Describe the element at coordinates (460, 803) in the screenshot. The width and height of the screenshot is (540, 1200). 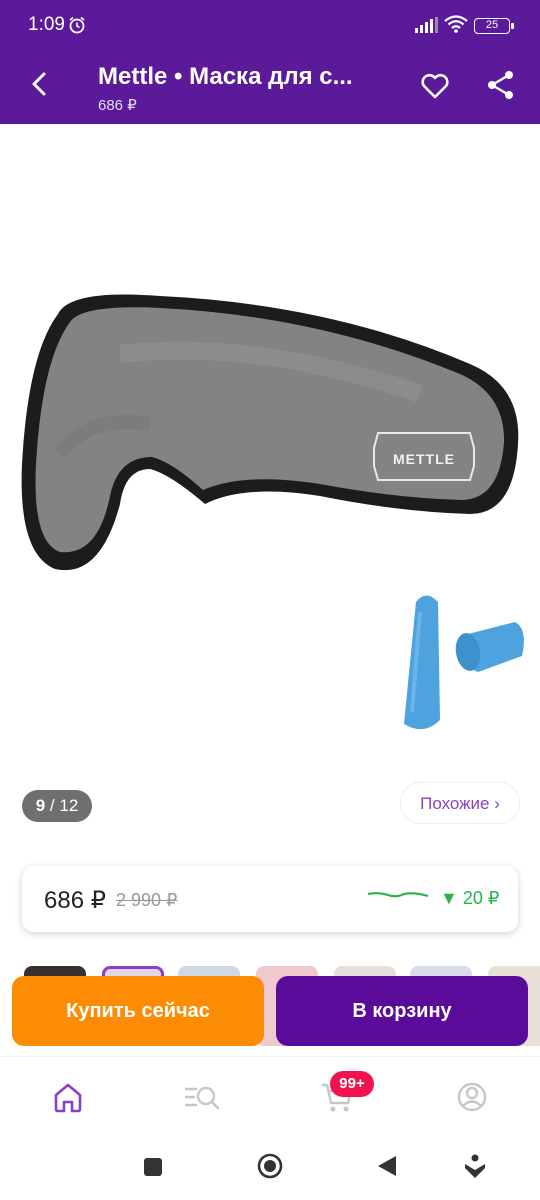
I see `similar-button: Похожие ›` at that location.